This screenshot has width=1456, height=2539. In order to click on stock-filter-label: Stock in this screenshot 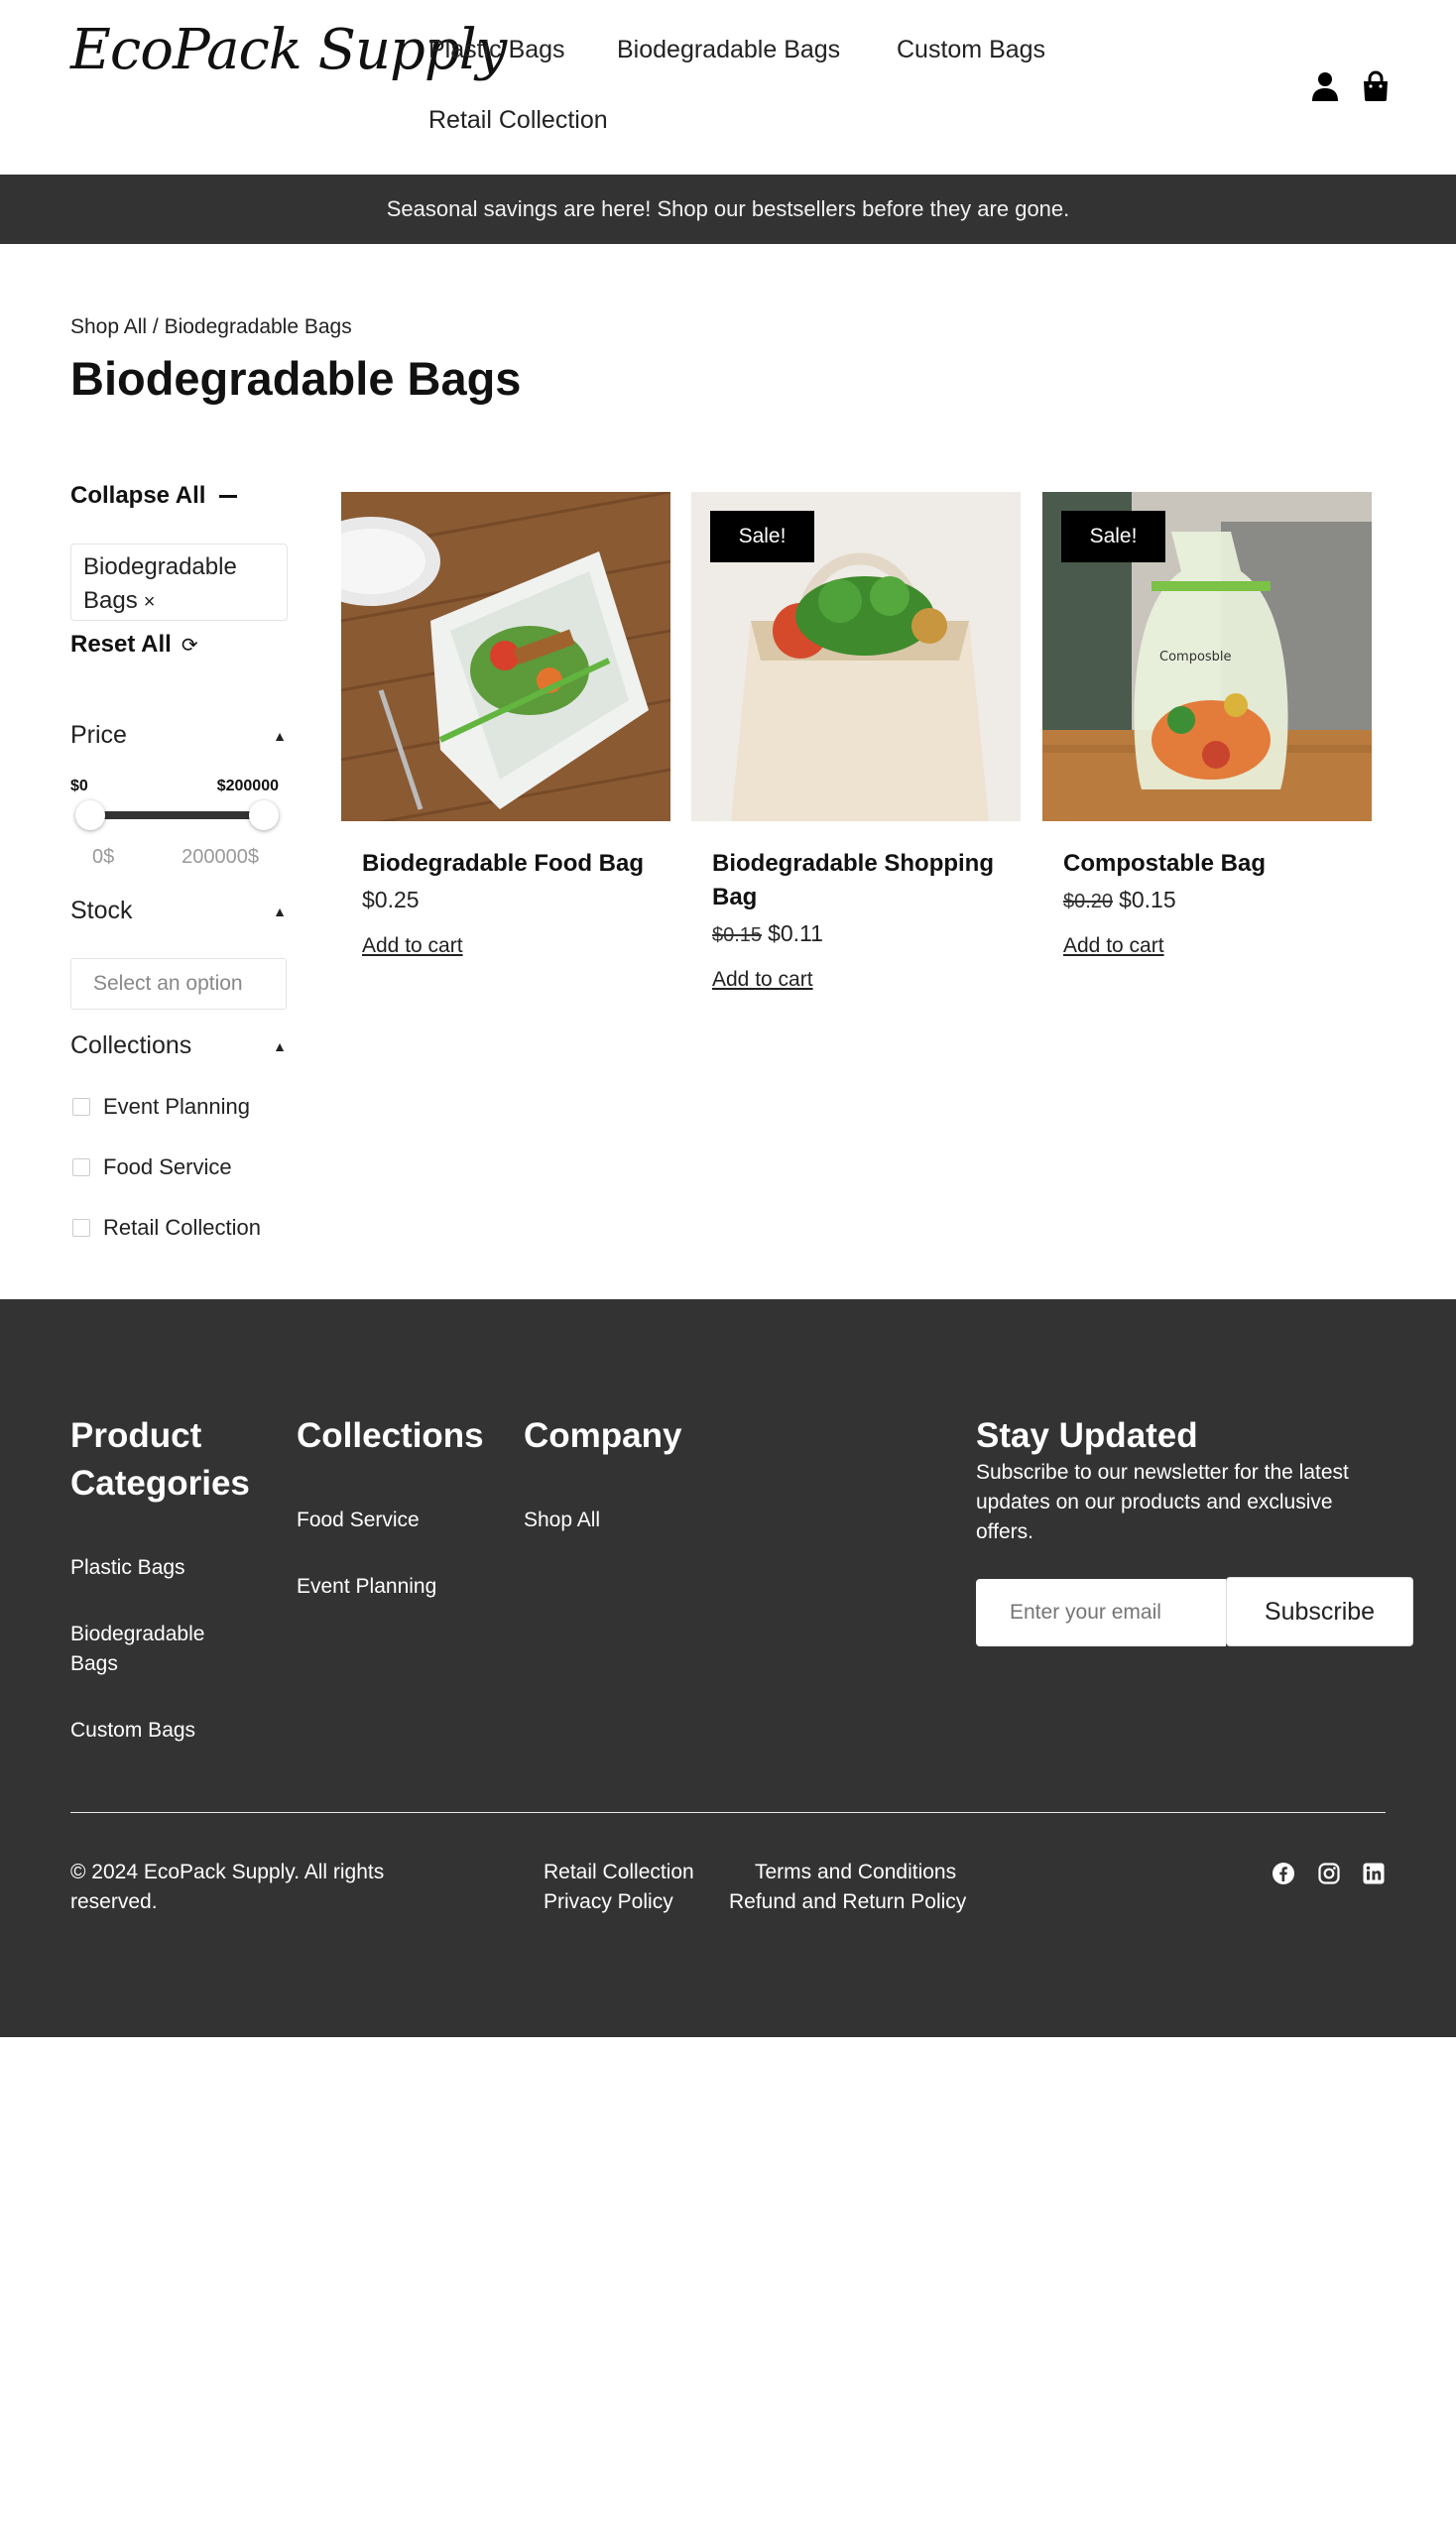, I will do `click(101, 911)`.